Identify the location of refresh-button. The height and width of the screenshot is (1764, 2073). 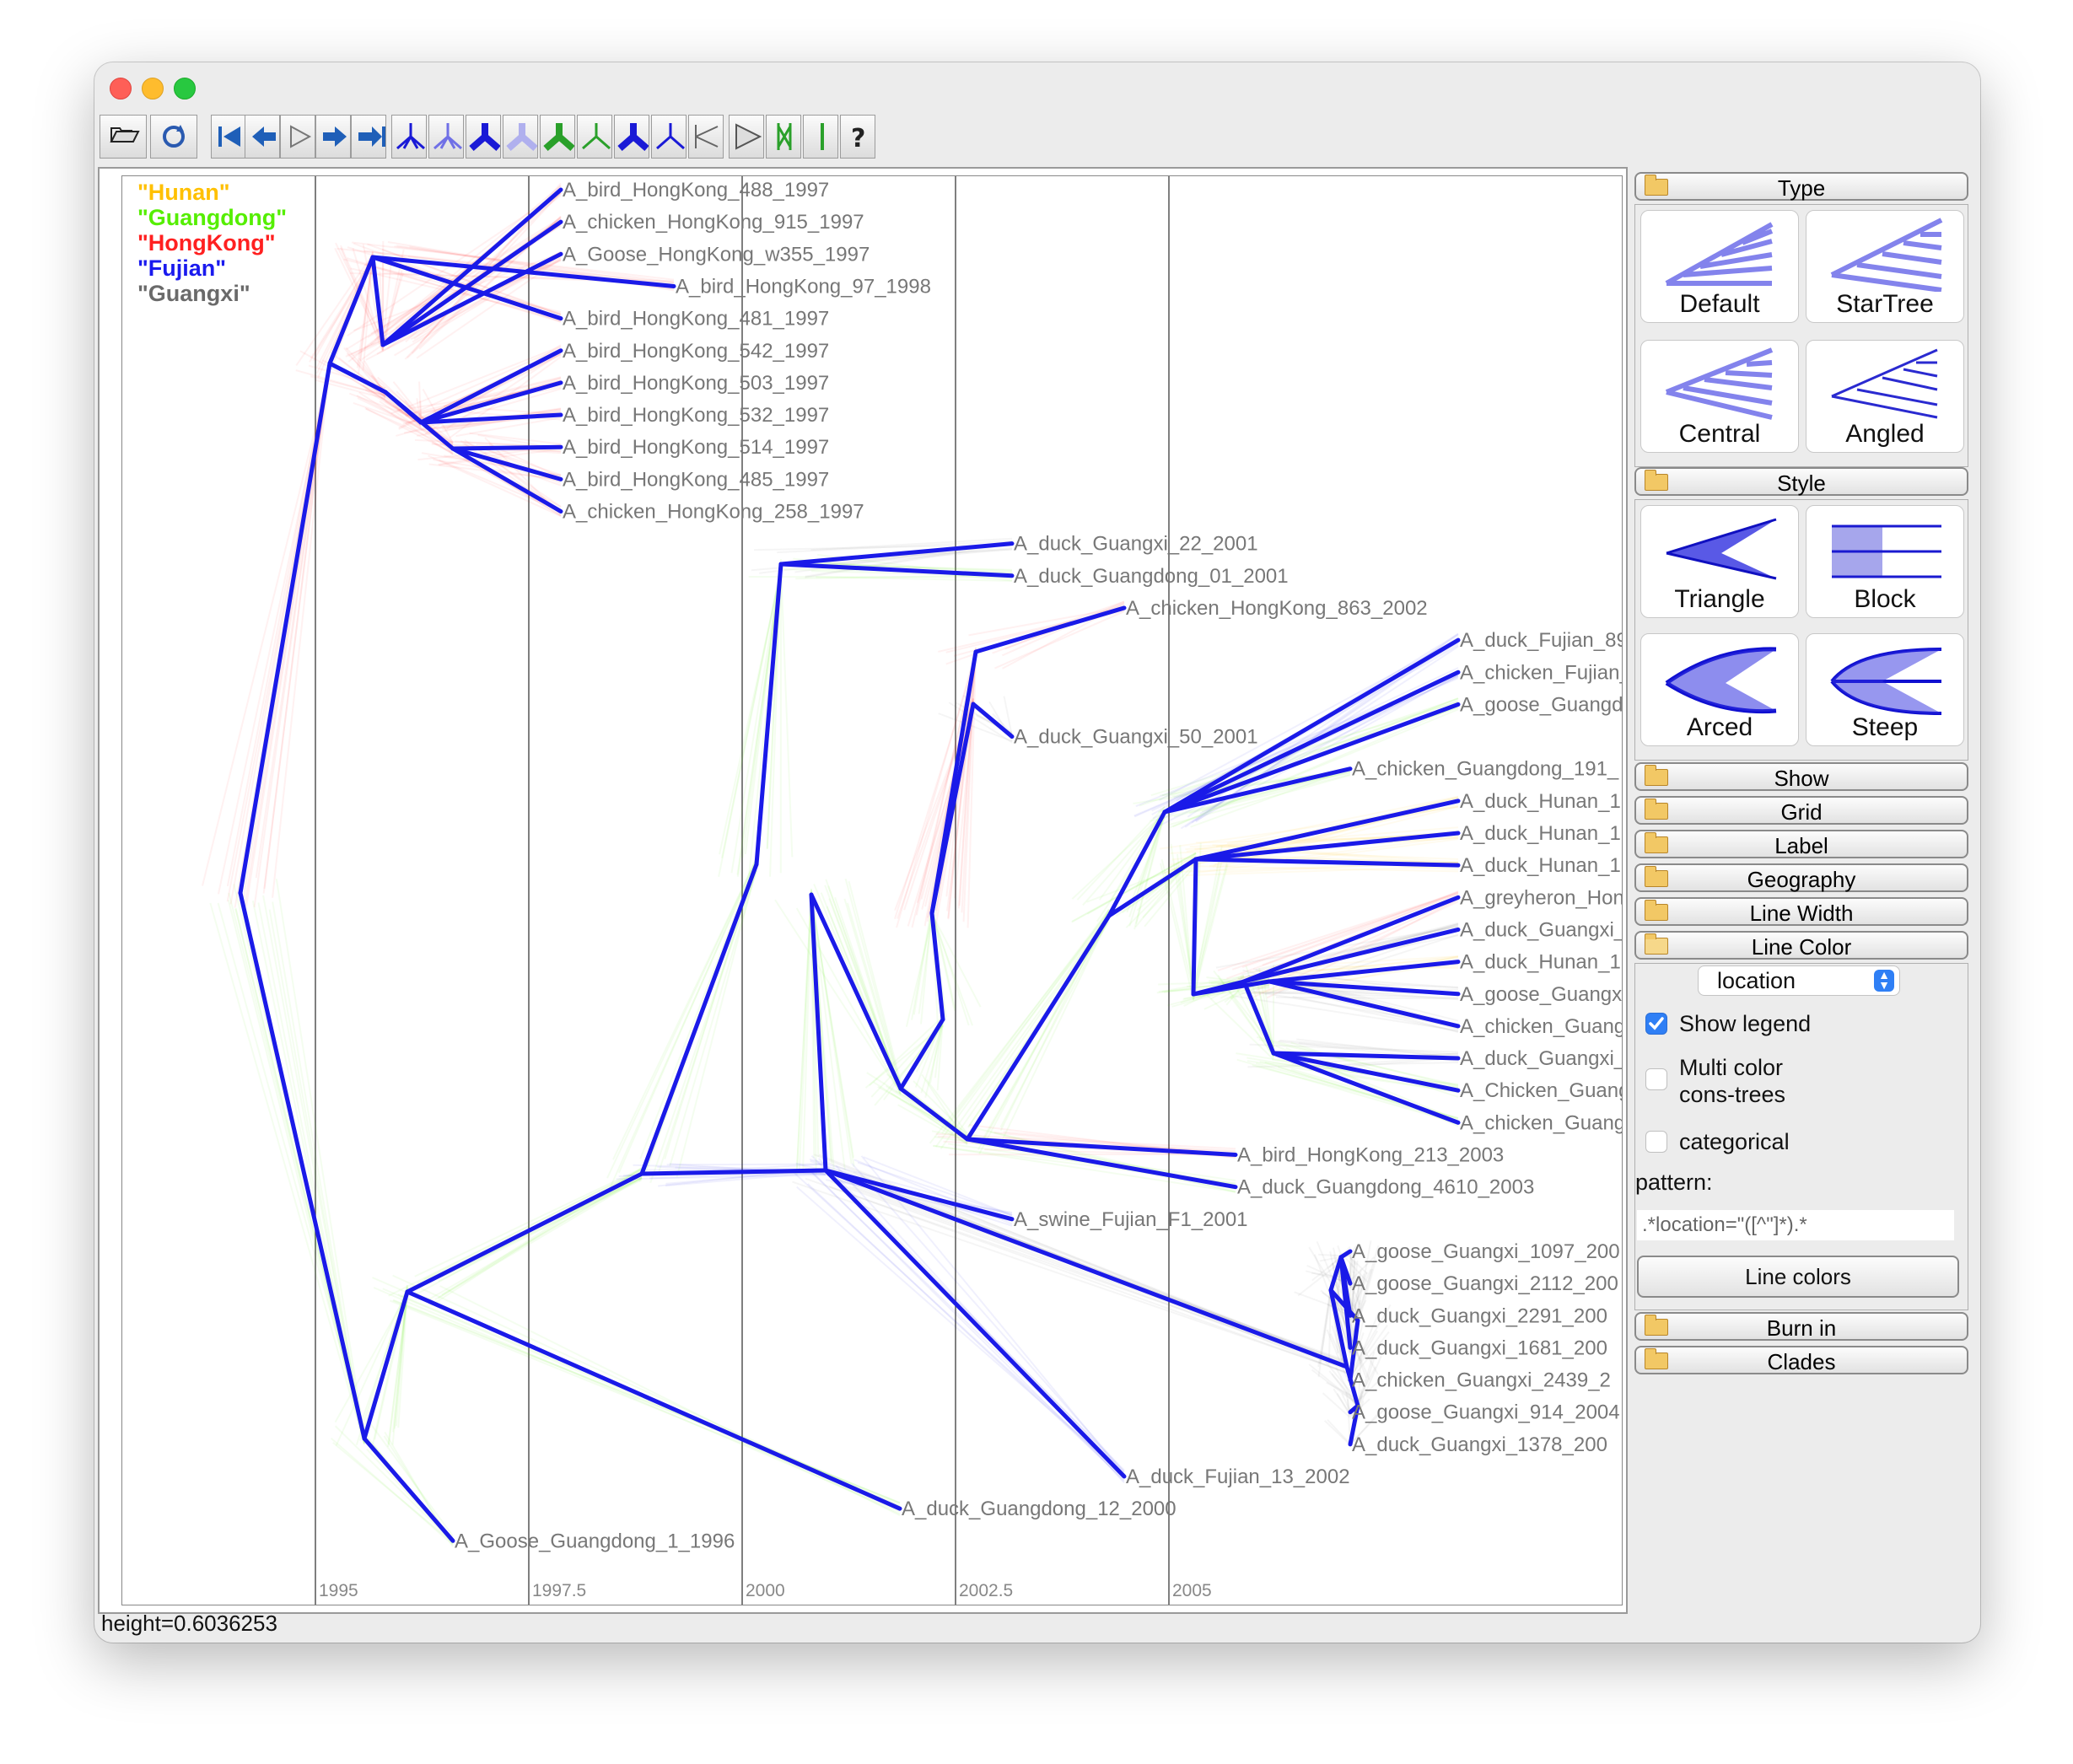
(174, 137).